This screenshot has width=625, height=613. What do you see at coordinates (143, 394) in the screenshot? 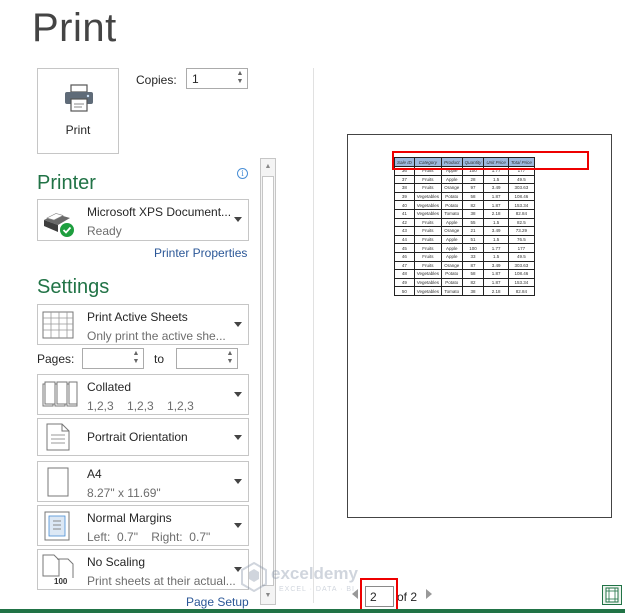
I see `collation-dropdown: Collated 1,2,3 1,2,3 1,2,3` at bounding box center [143, 394].